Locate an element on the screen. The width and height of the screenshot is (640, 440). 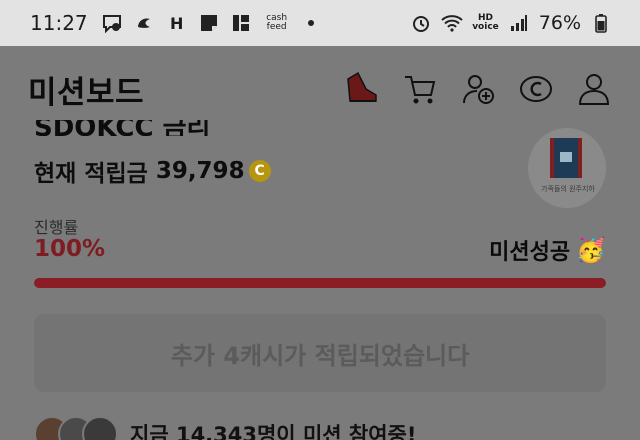
cashfeed-icon: cash feed is located at coordinates (277, 22).